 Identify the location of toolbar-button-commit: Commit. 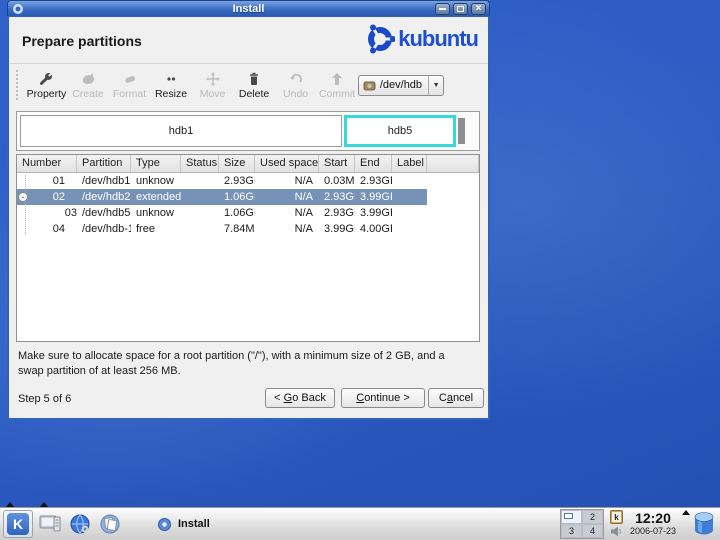
(337, 85).